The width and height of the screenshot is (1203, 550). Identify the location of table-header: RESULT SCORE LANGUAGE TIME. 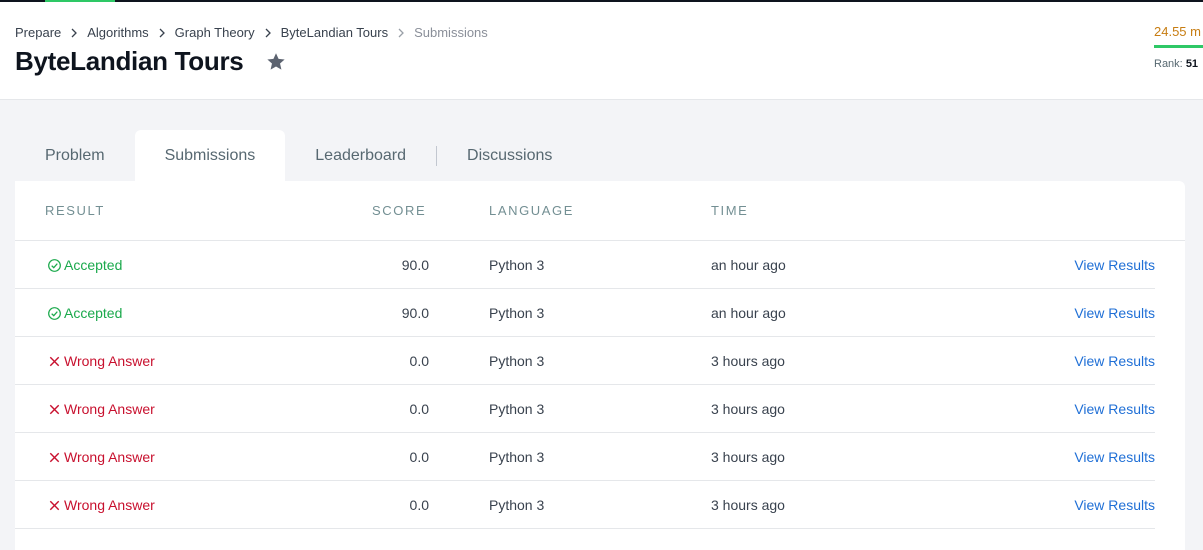
(600, 211).